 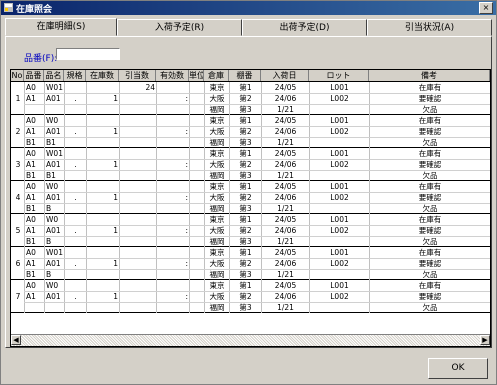 I want to click on filter-input, so click(x=88, y=54).